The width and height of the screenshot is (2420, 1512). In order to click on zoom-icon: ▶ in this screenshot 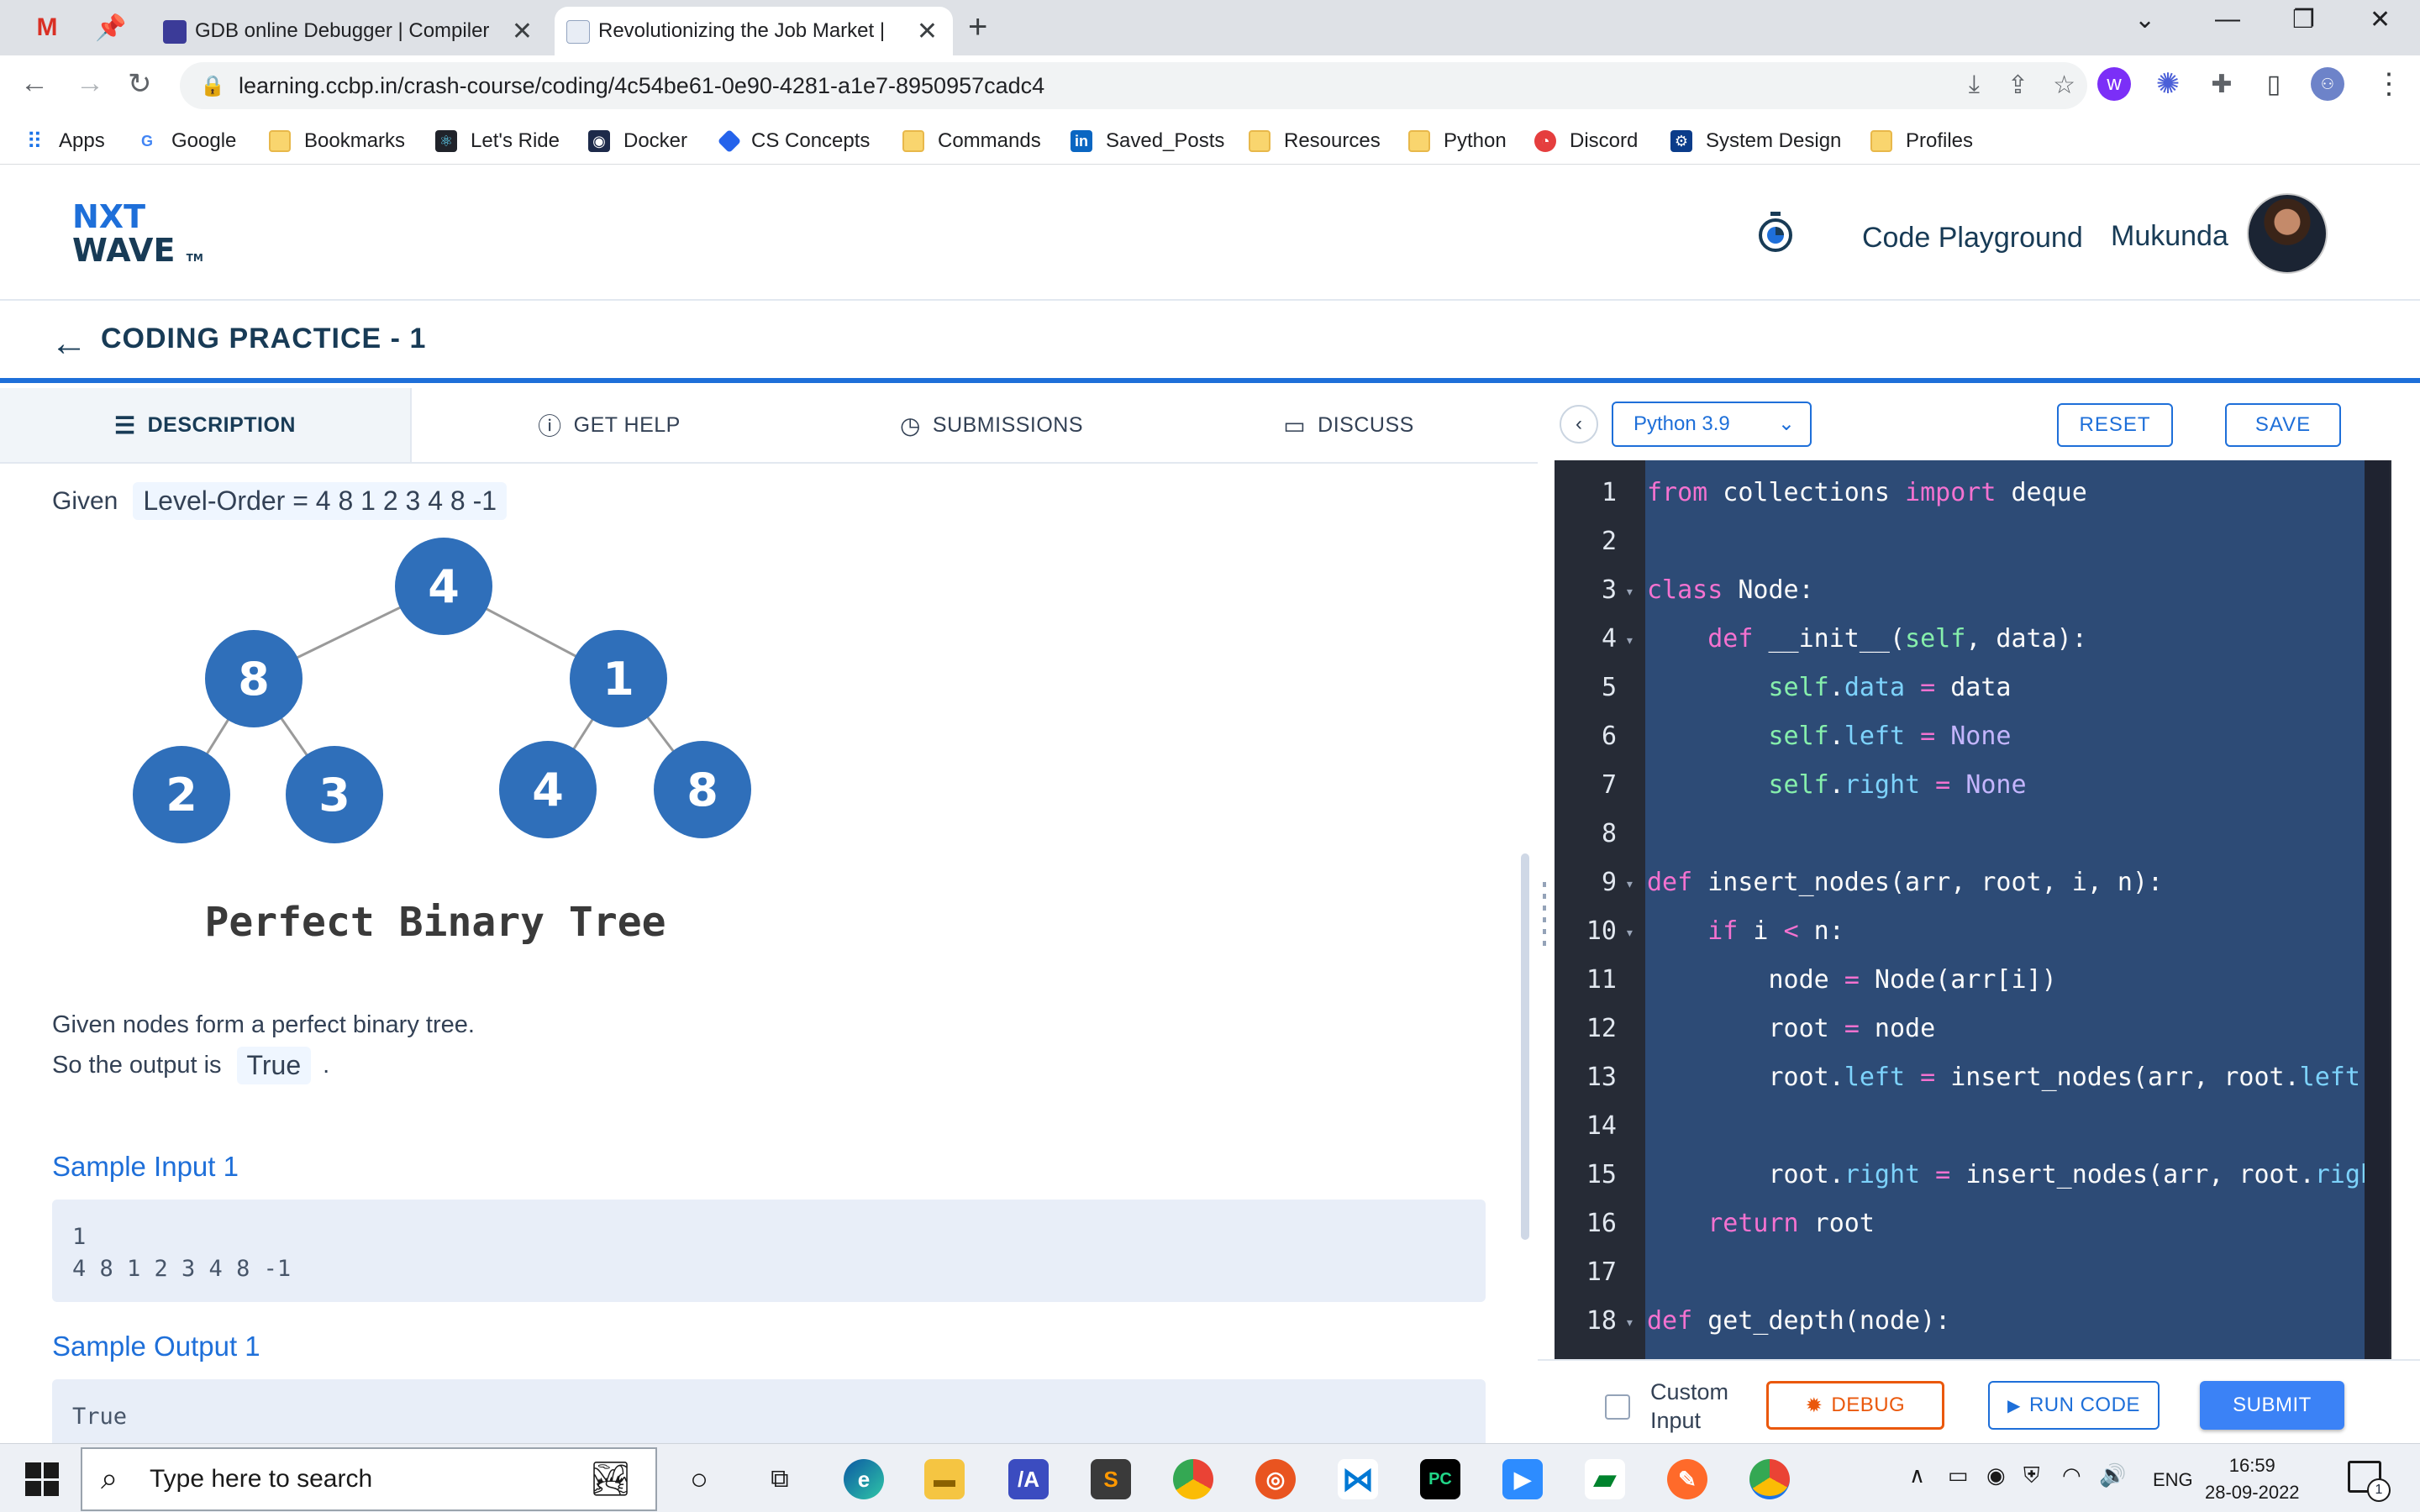, I will do `click(1523, 1479)`.